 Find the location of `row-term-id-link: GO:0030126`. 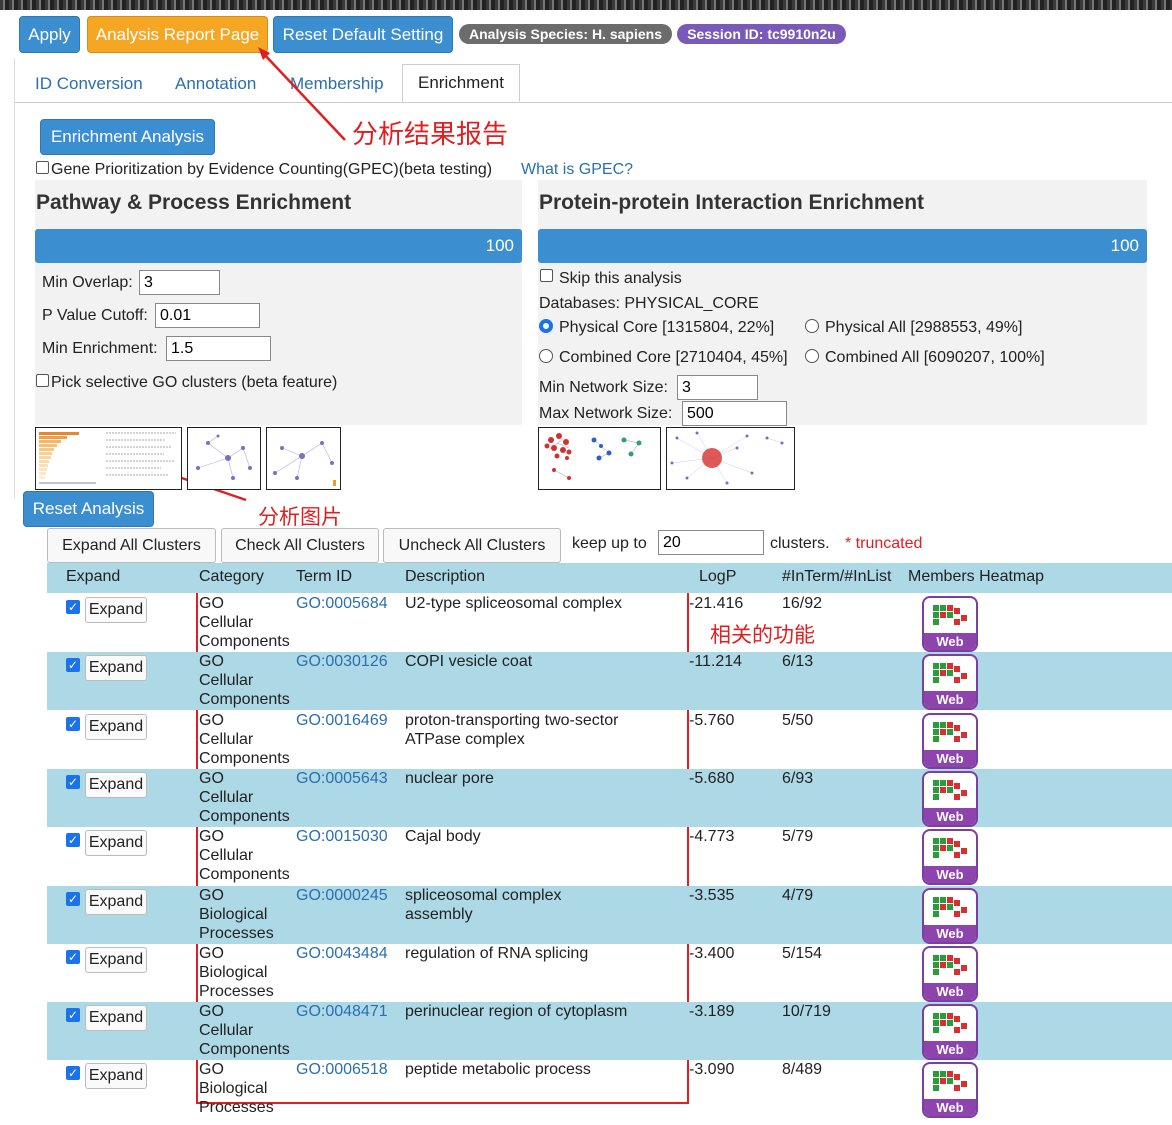

row-term-id-link: GO:0030126 is located at coordinates (342, 661).